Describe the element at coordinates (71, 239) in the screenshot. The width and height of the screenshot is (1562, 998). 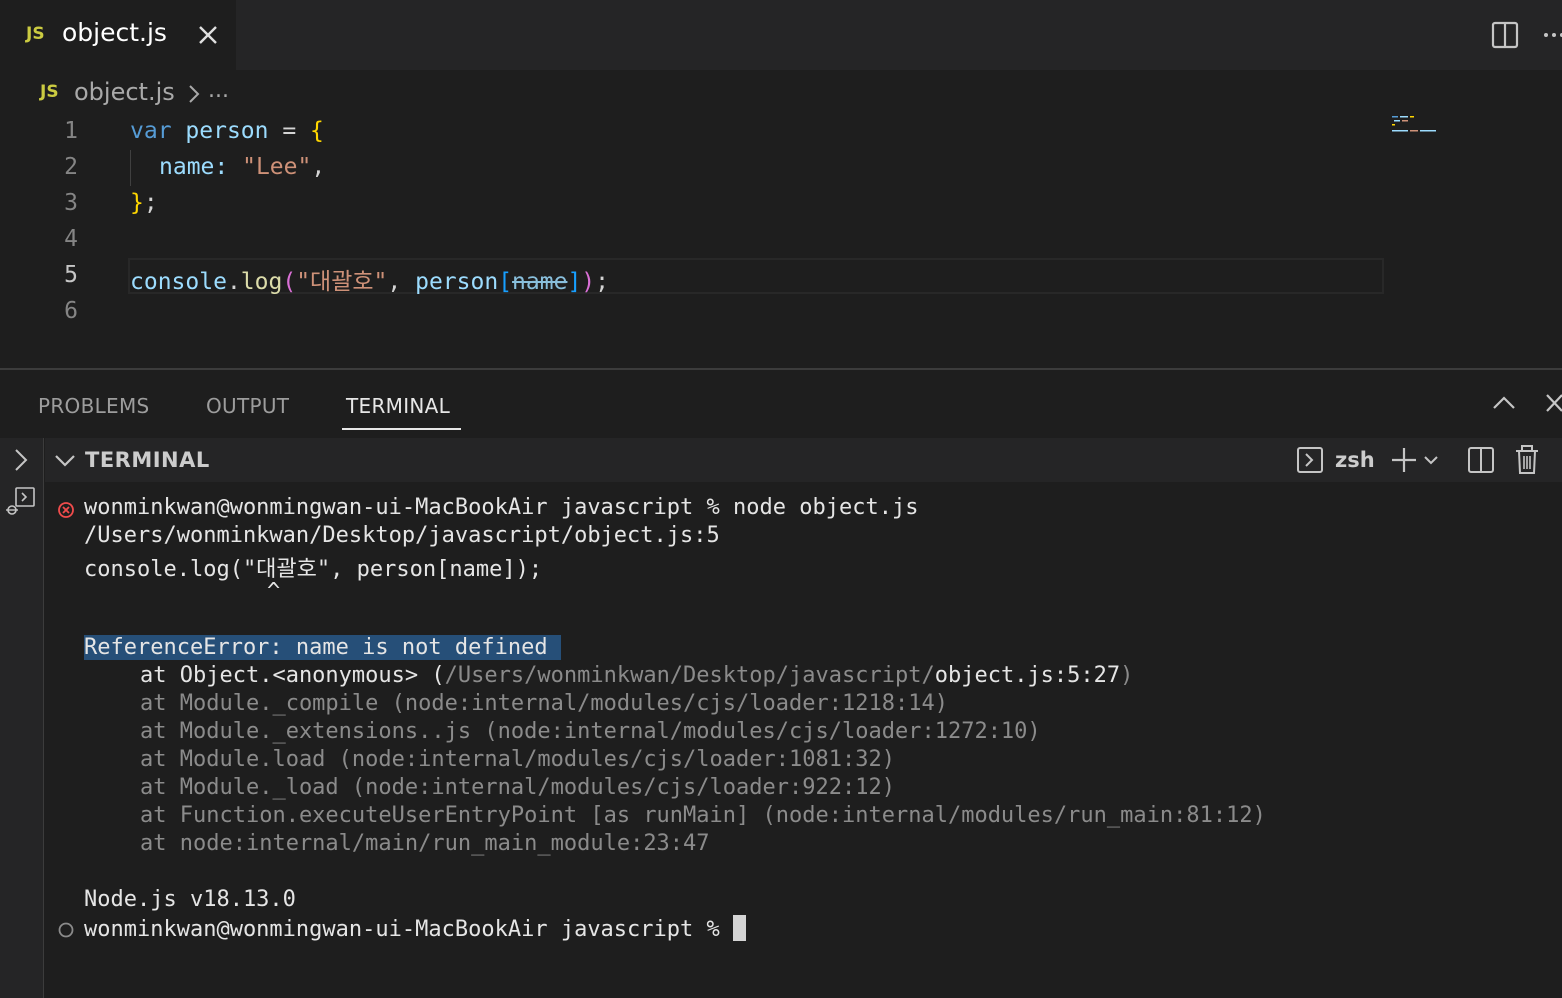
I see `line-number: 4` at that location.